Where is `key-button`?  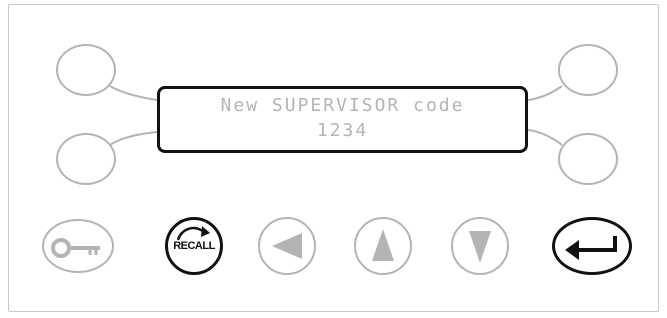 key-button is located at coordinates (78, 246).